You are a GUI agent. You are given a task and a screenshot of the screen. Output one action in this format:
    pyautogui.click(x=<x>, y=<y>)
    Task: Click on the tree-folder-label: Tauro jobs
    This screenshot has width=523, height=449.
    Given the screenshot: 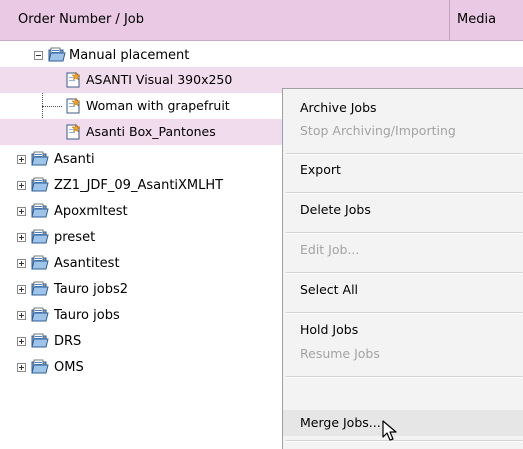 What is the action you would take?
    pyautogui.click(x=87, y=315)
    